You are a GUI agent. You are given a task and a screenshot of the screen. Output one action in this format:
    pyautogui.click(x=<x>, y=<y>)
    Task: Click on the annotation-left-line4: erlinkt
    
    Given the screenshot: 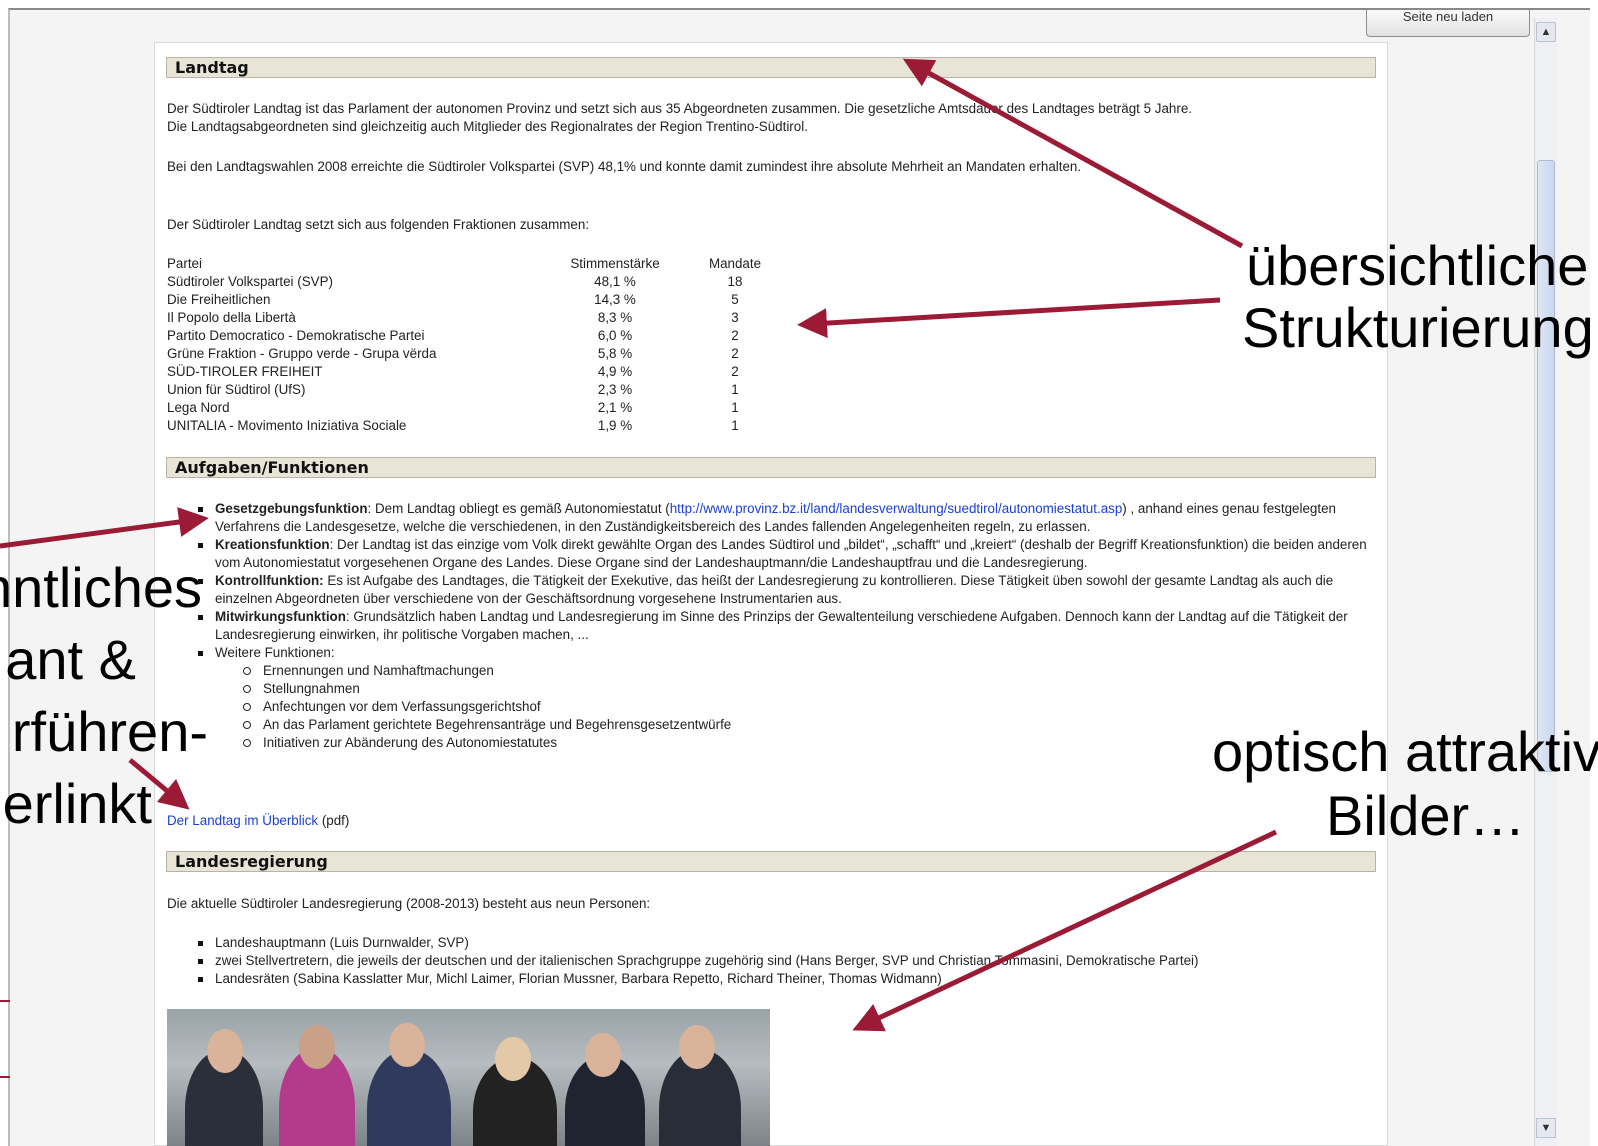 What is the action you would take?
    pyautogui.click(x=77, y=803)
    